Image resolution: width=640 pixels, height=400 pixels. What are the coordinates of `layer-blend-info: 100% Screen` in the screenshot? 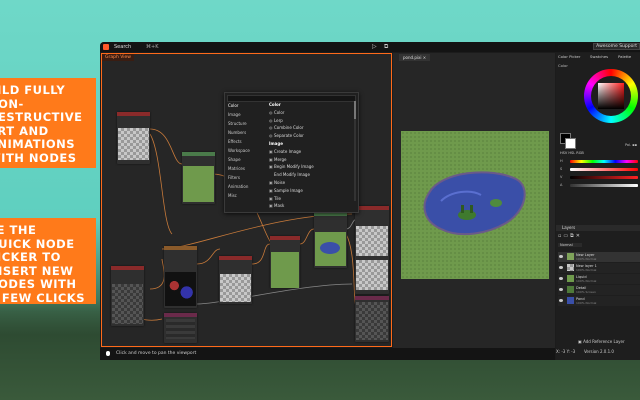 It's located at (586, 292).